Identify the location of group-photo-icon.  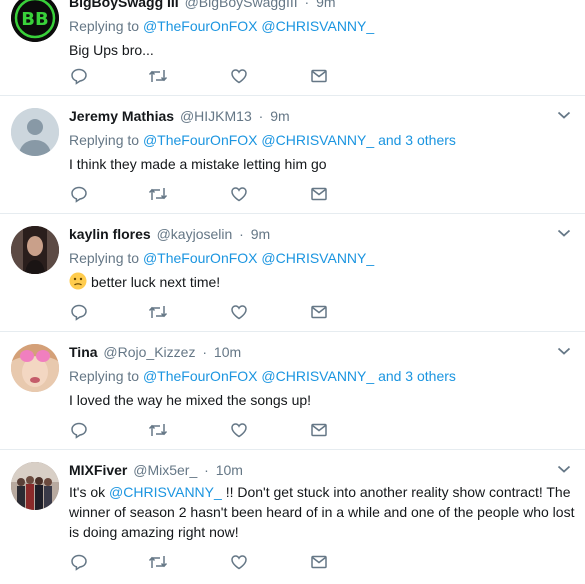
(35, 486).